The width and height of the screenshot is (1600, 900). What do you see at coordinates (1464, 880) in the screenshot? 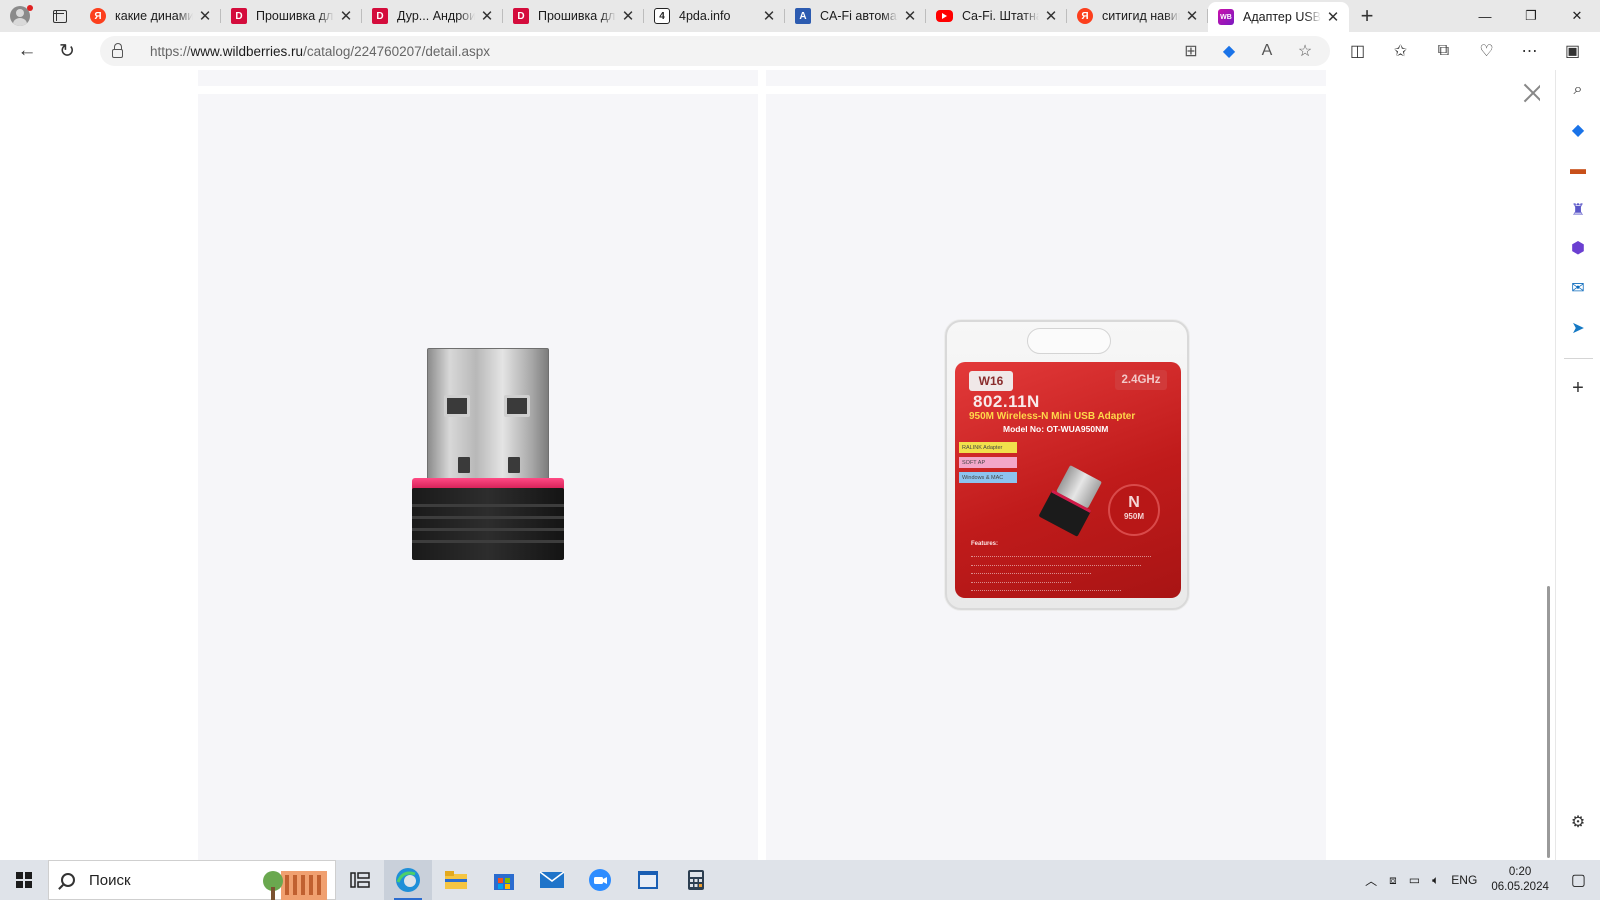
I see `language-indicator: ENG` at bounding box center [1464, 880].